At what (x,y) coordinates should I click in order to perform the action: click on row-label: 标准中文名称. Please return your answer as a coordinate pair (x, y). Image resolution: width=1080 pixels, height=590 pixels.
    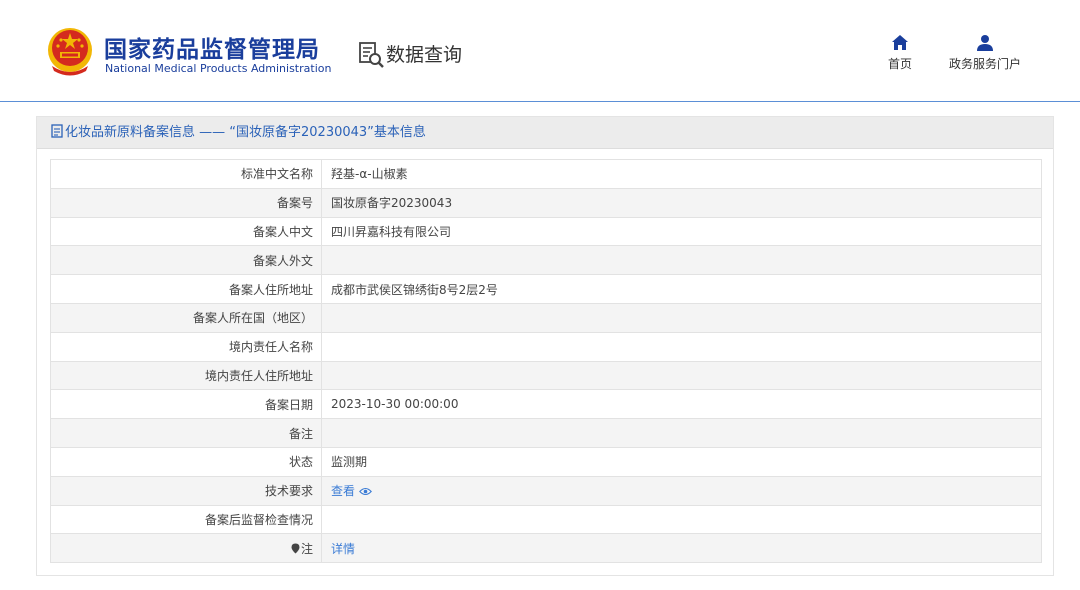
    Looking at the image, I should click on (186, 174).